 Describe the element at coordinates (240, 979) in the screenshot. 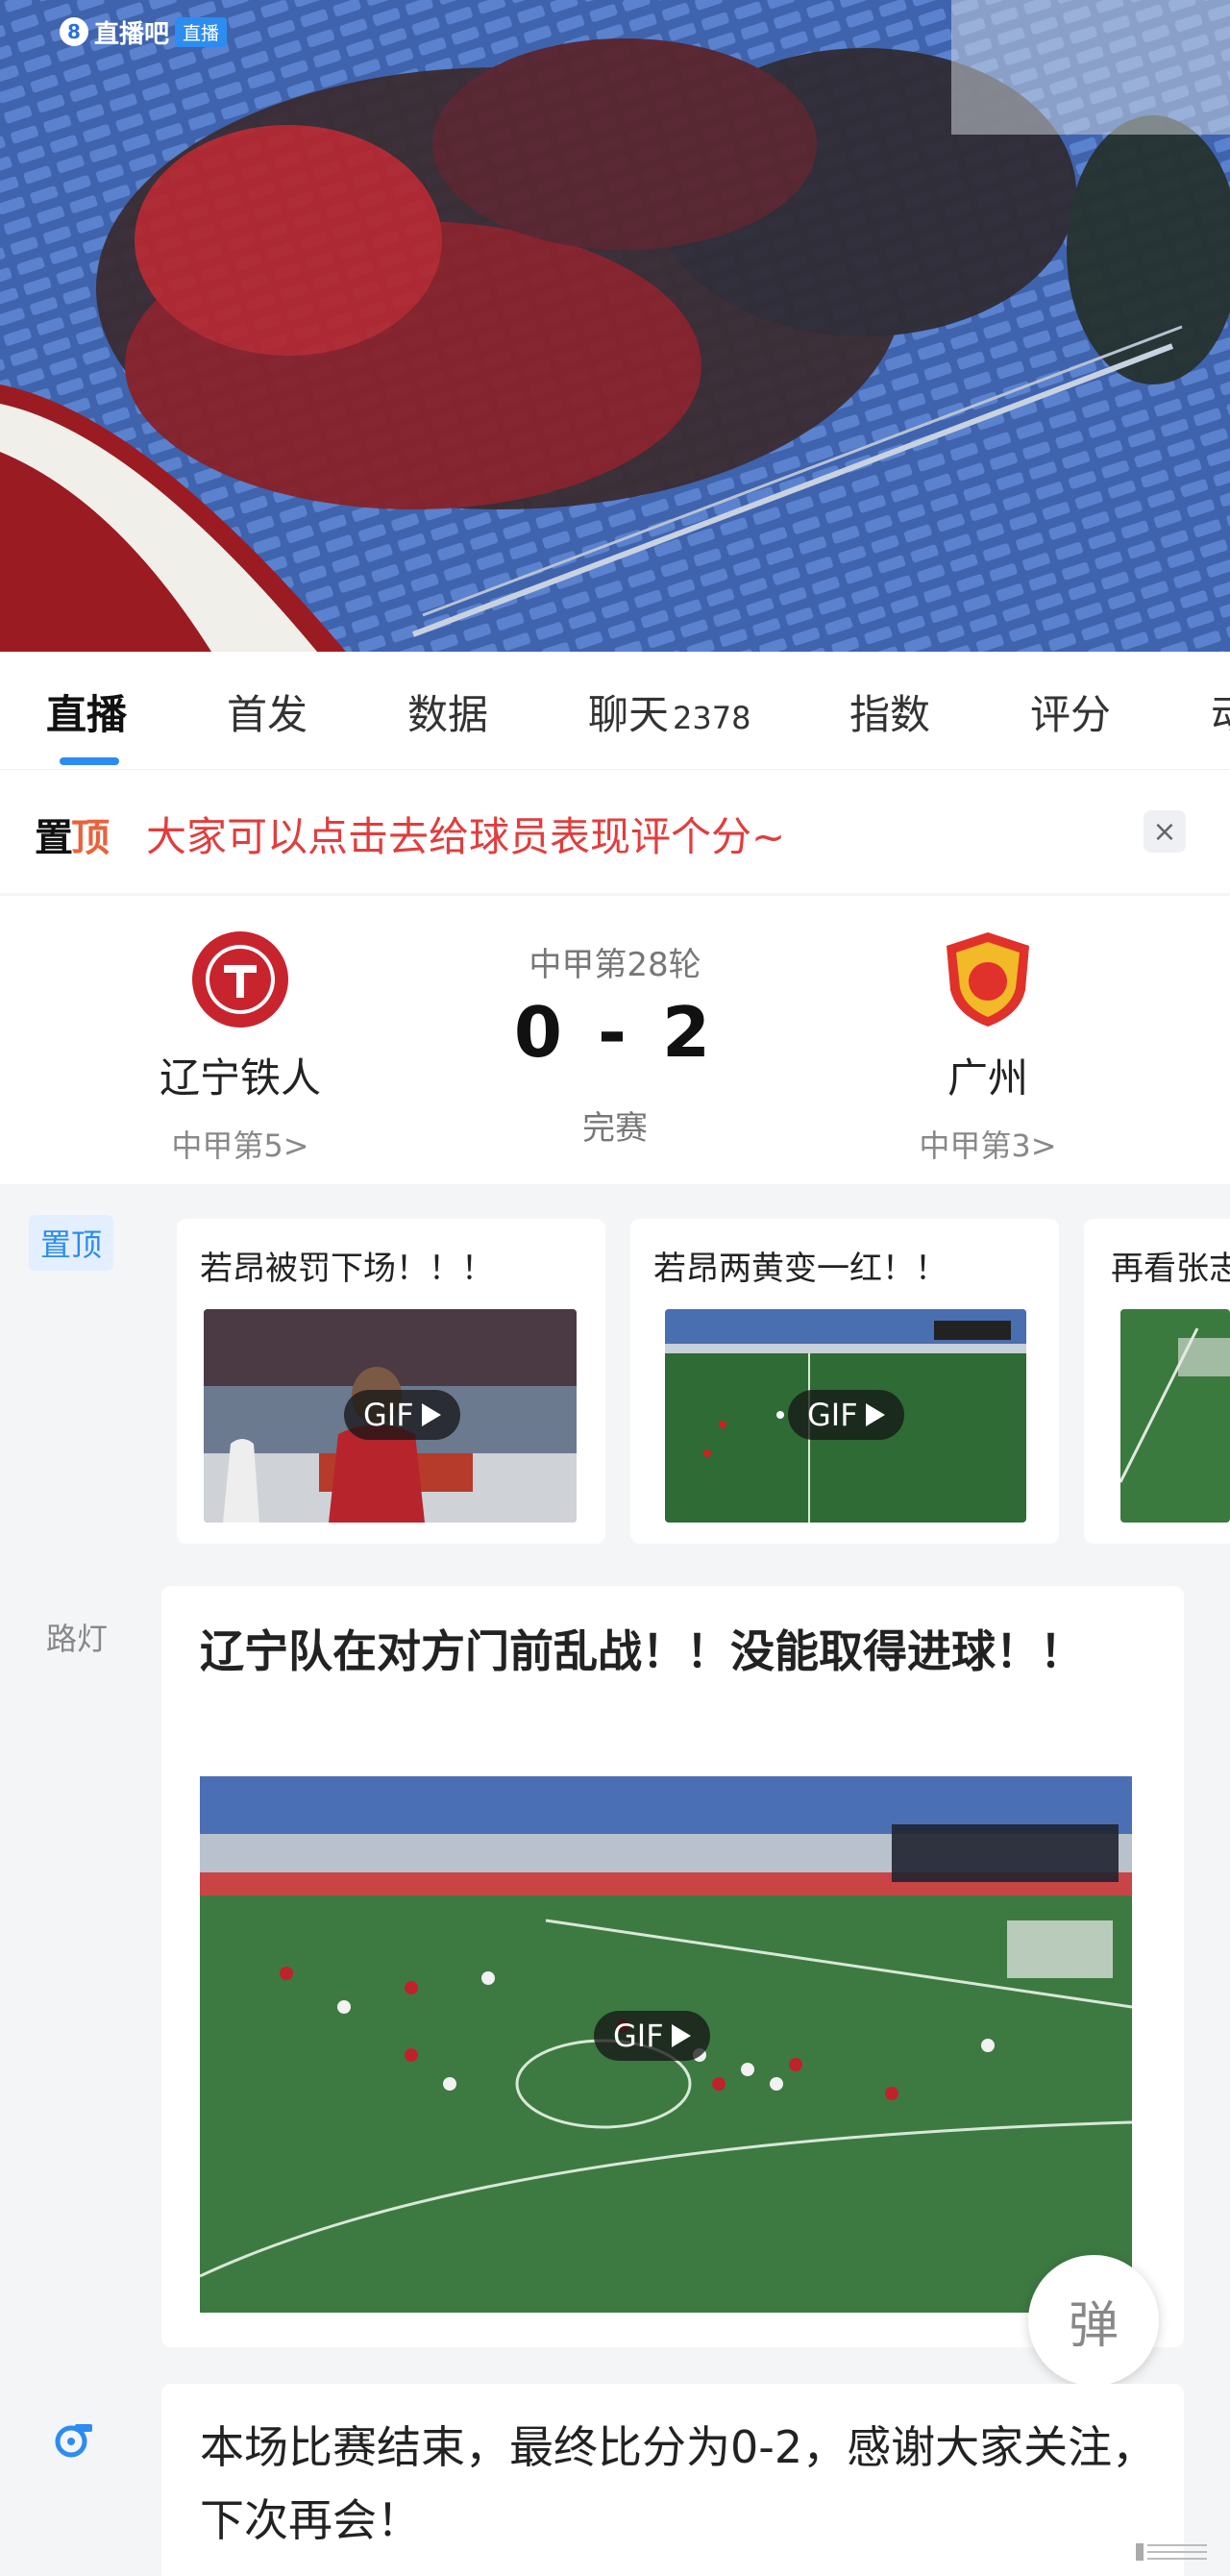

I see `liaoning-tieren-crest-icon` at that location.